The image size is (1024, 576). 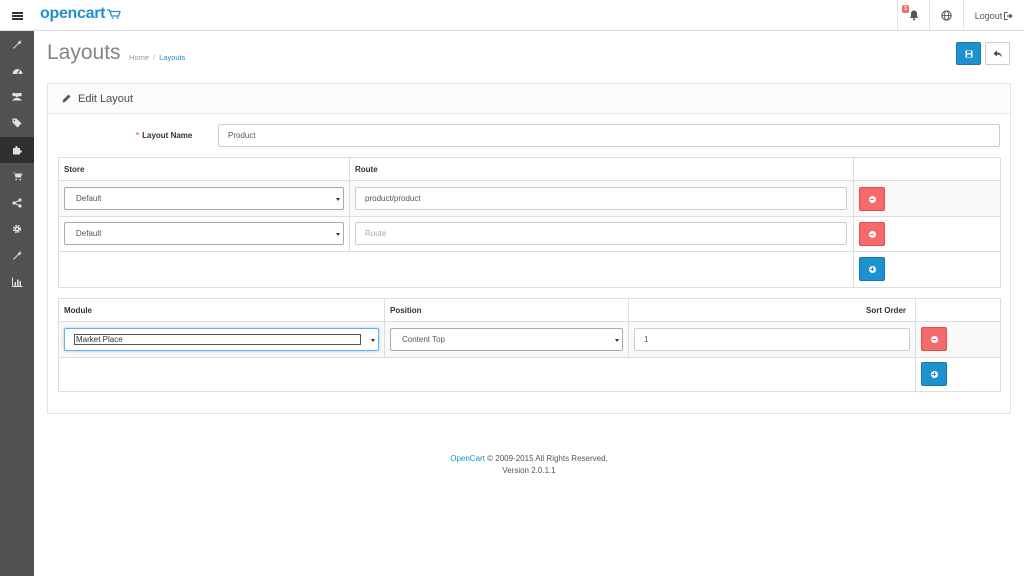 I want to click on sidebar-item-reports, so click(x=17, y=282).